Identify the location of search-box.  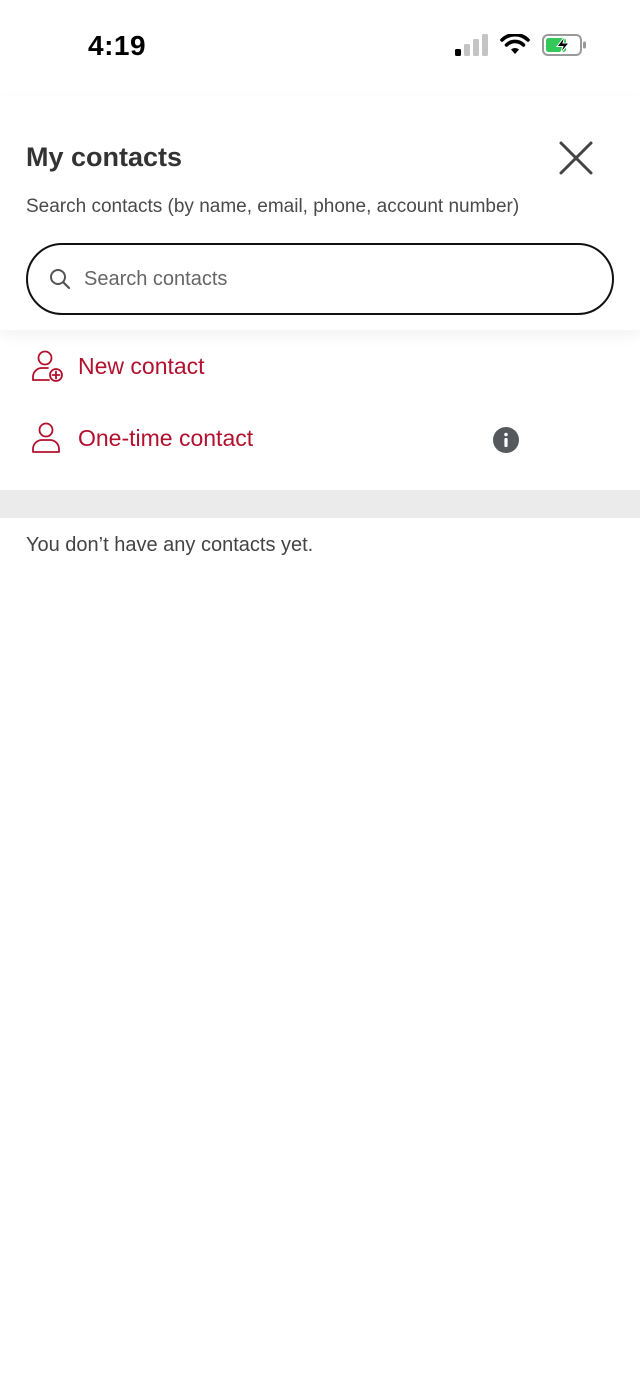
(320, 279).